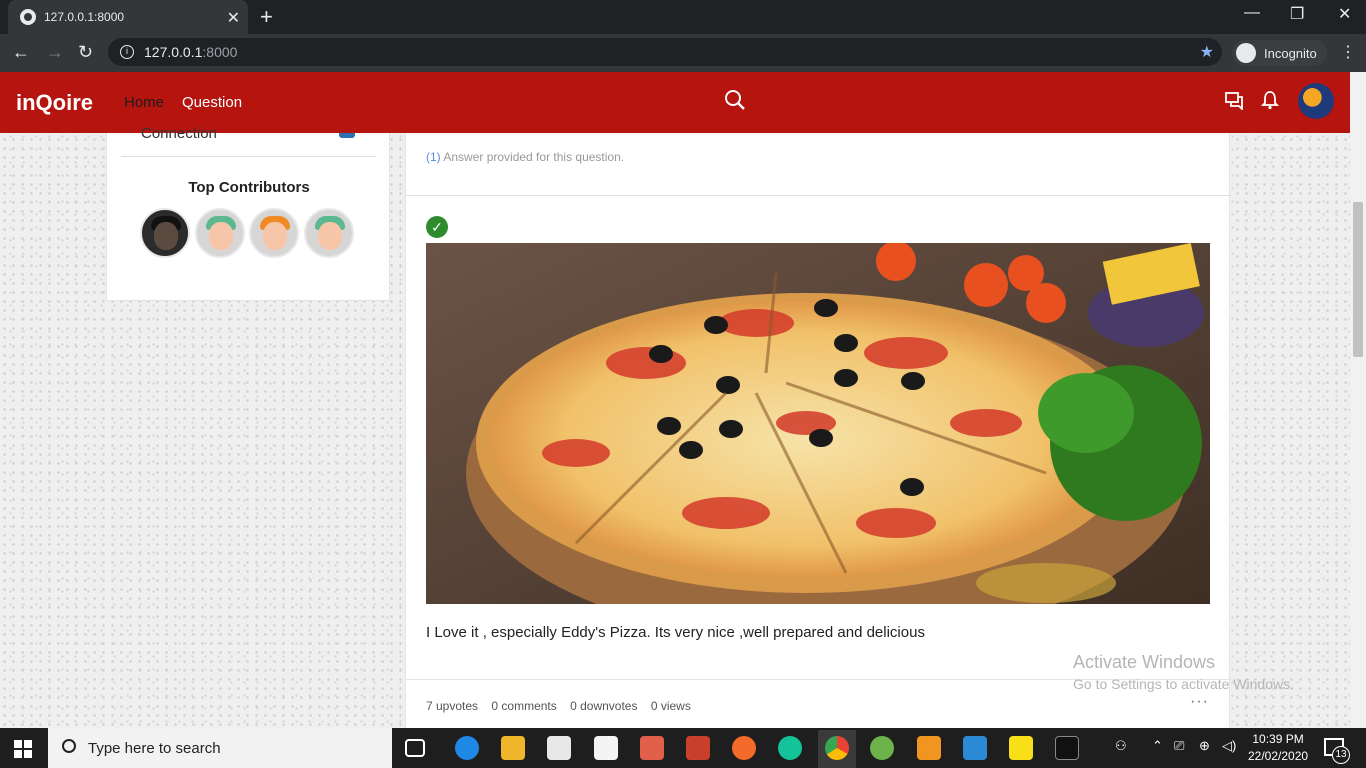  Describe the element at coordinates (1207, 52) in the screenshot. I see `bookmark-star-icon: ★` at that location.